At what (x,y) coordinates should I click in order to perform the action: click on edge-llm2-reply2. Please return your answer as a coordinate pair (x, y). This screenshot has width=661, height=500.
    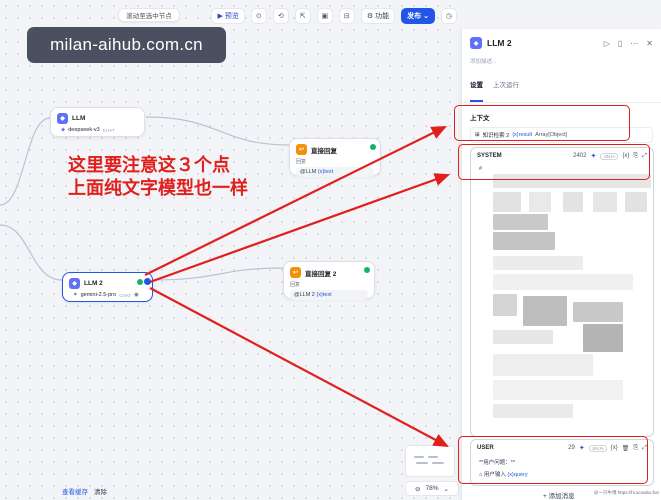
    Looking at the image, I should click on (218, 274).